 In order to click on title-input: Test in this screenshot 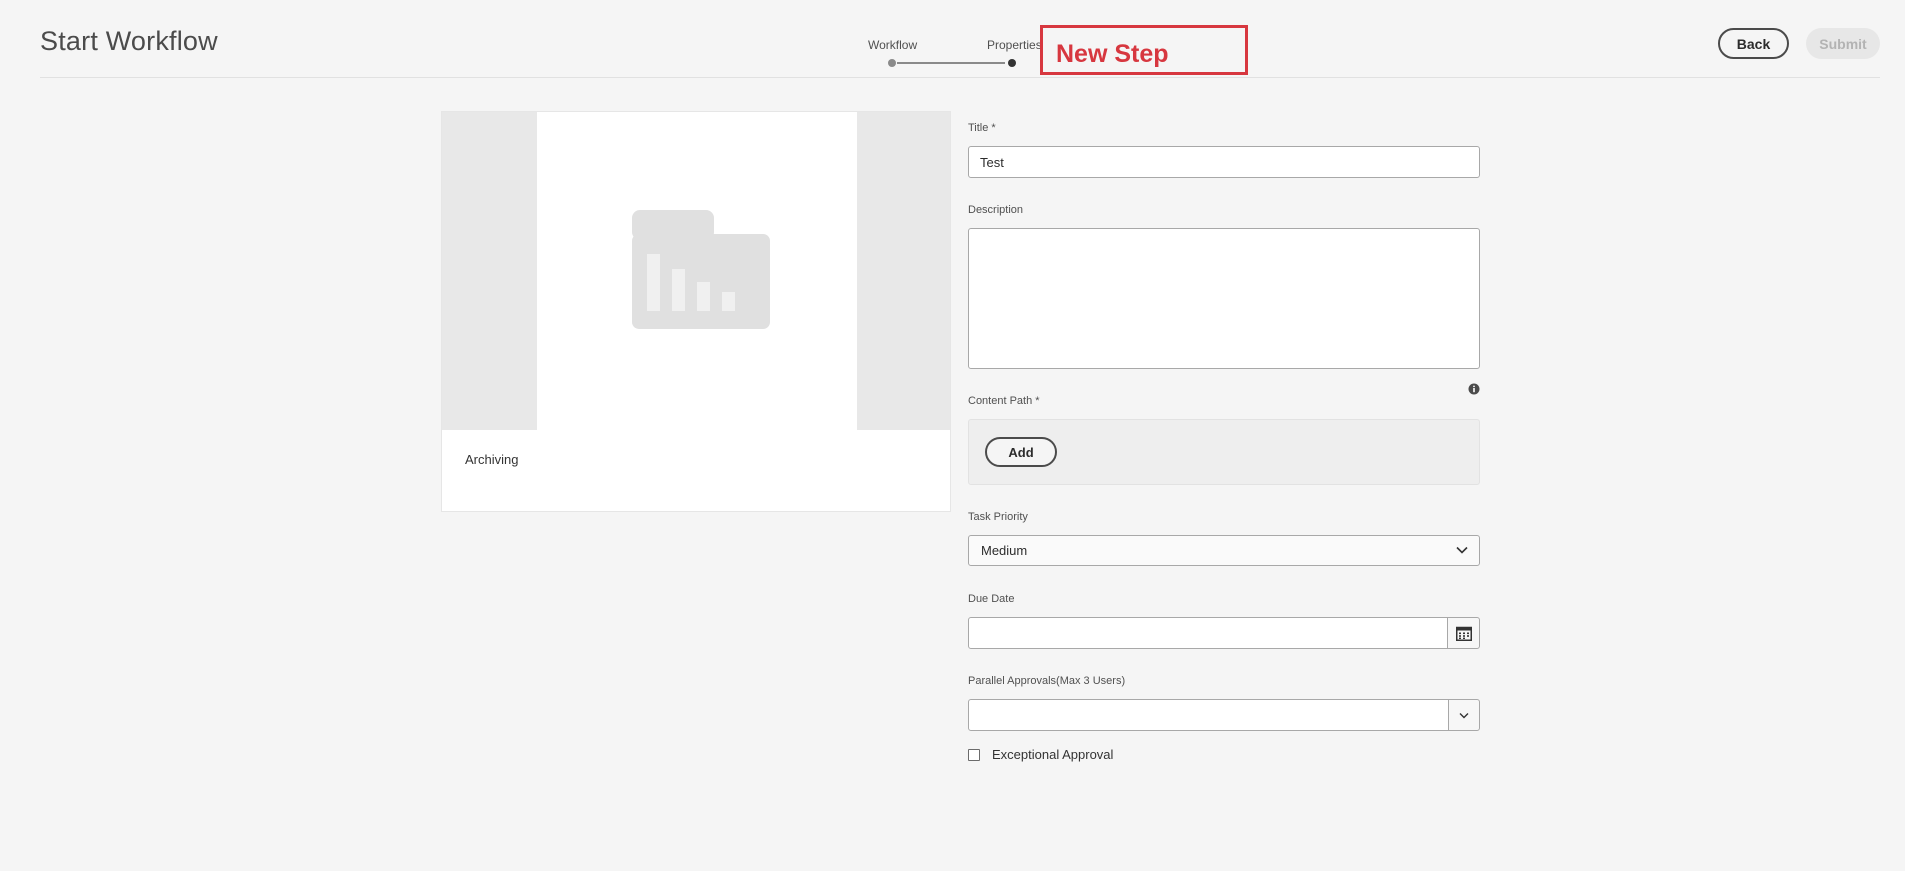, I will do `click(1224, 162)`.